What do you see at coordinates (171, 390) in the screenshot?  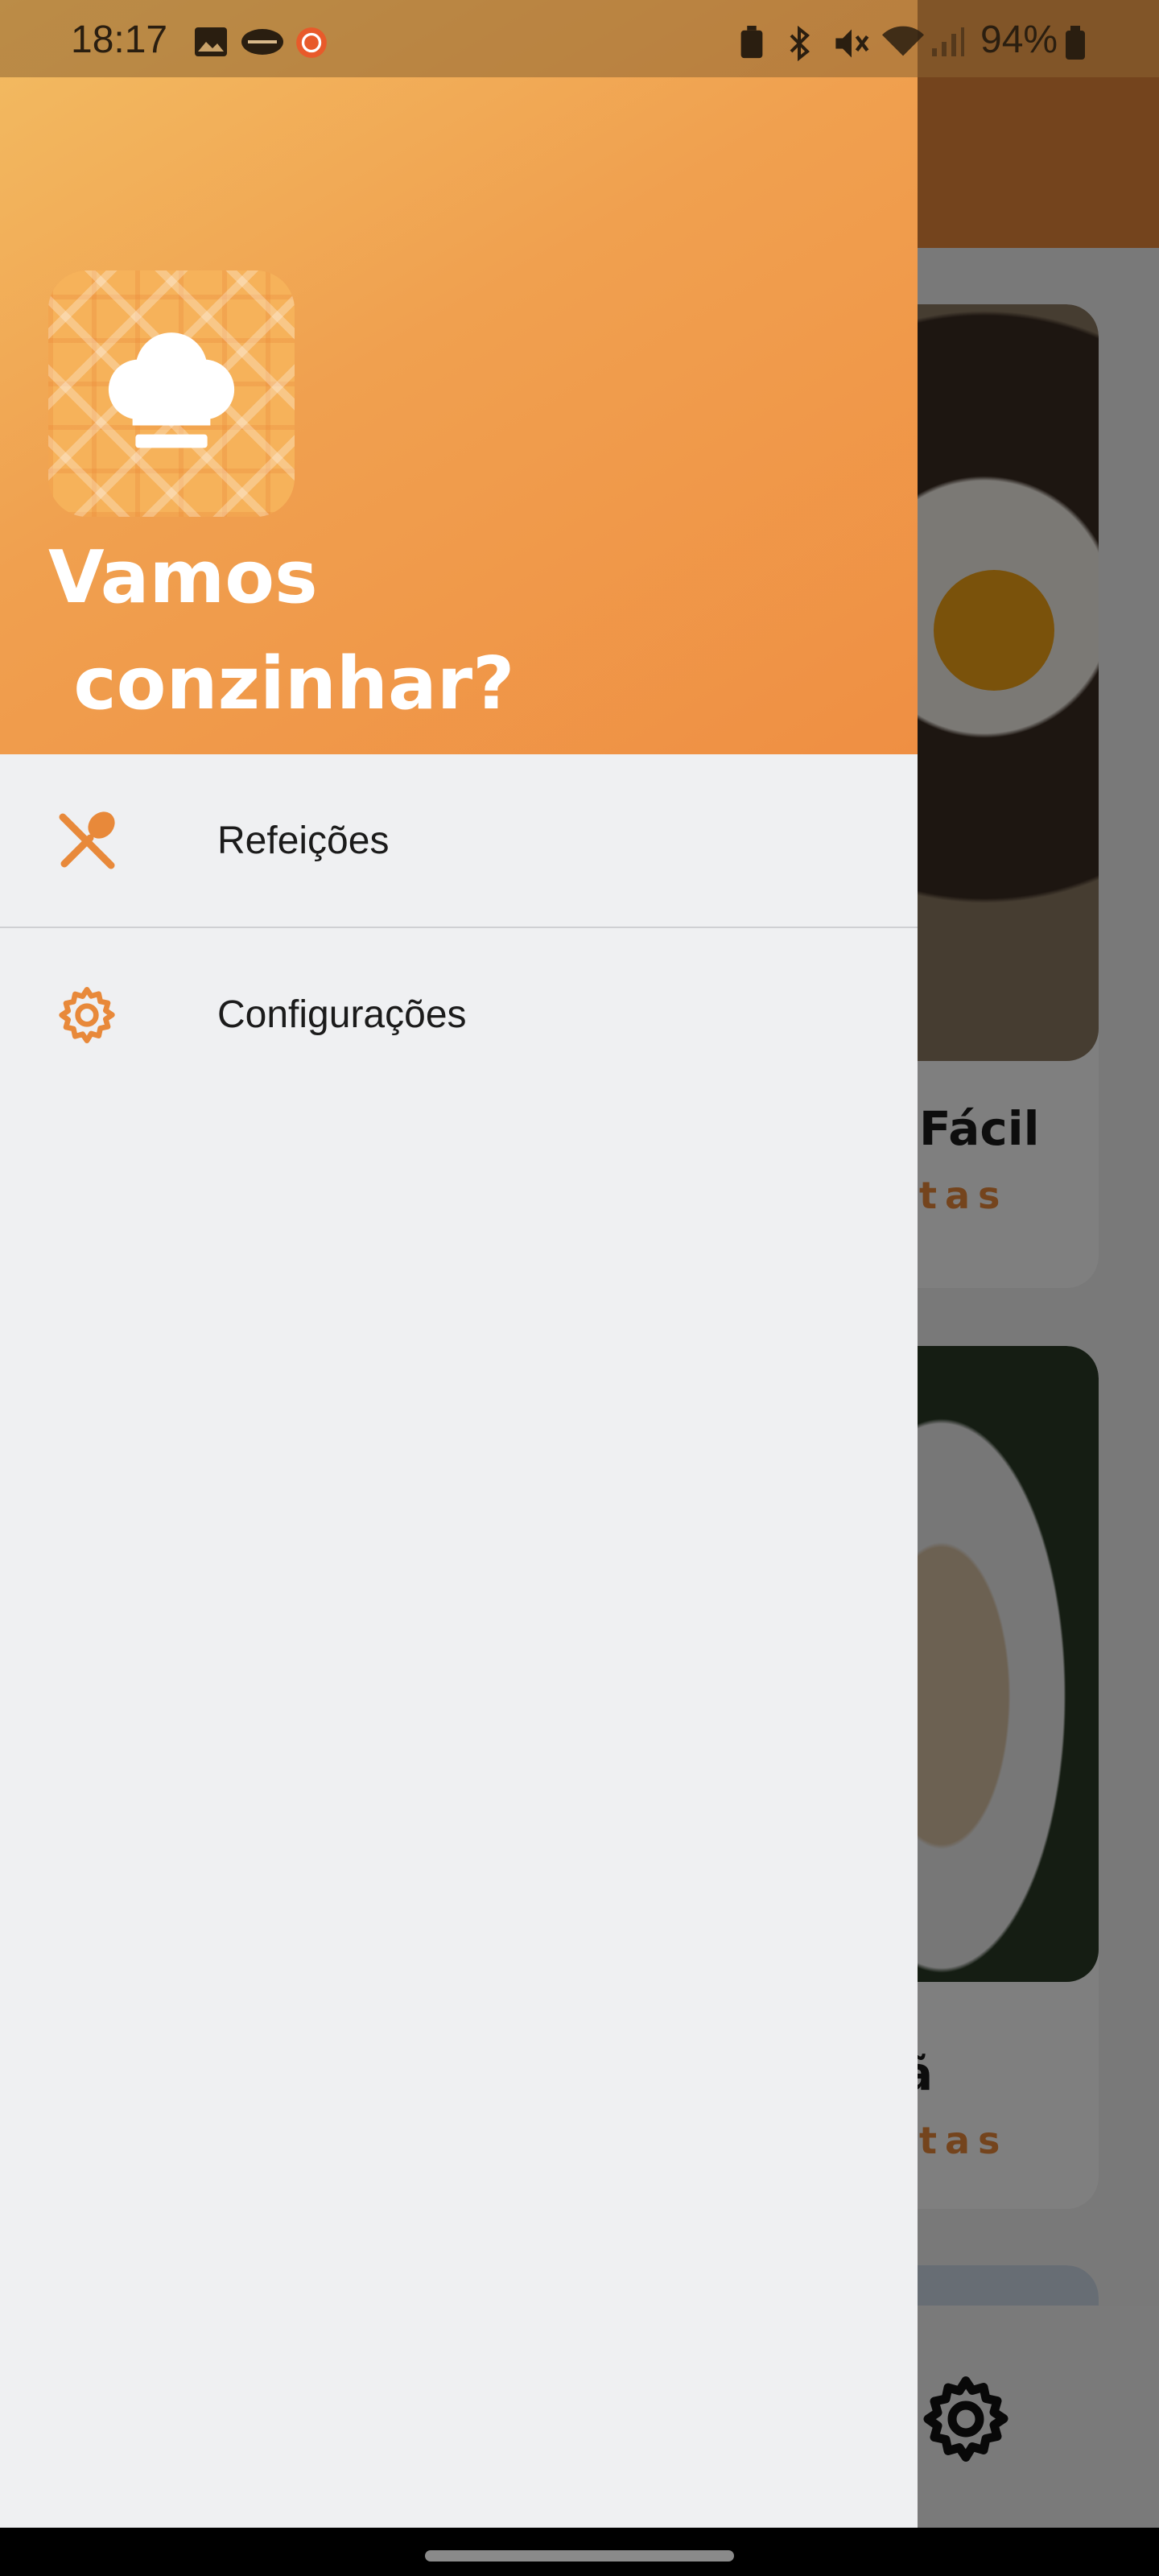 I see `chef-hat-icon` at bounding box center [171, 390].